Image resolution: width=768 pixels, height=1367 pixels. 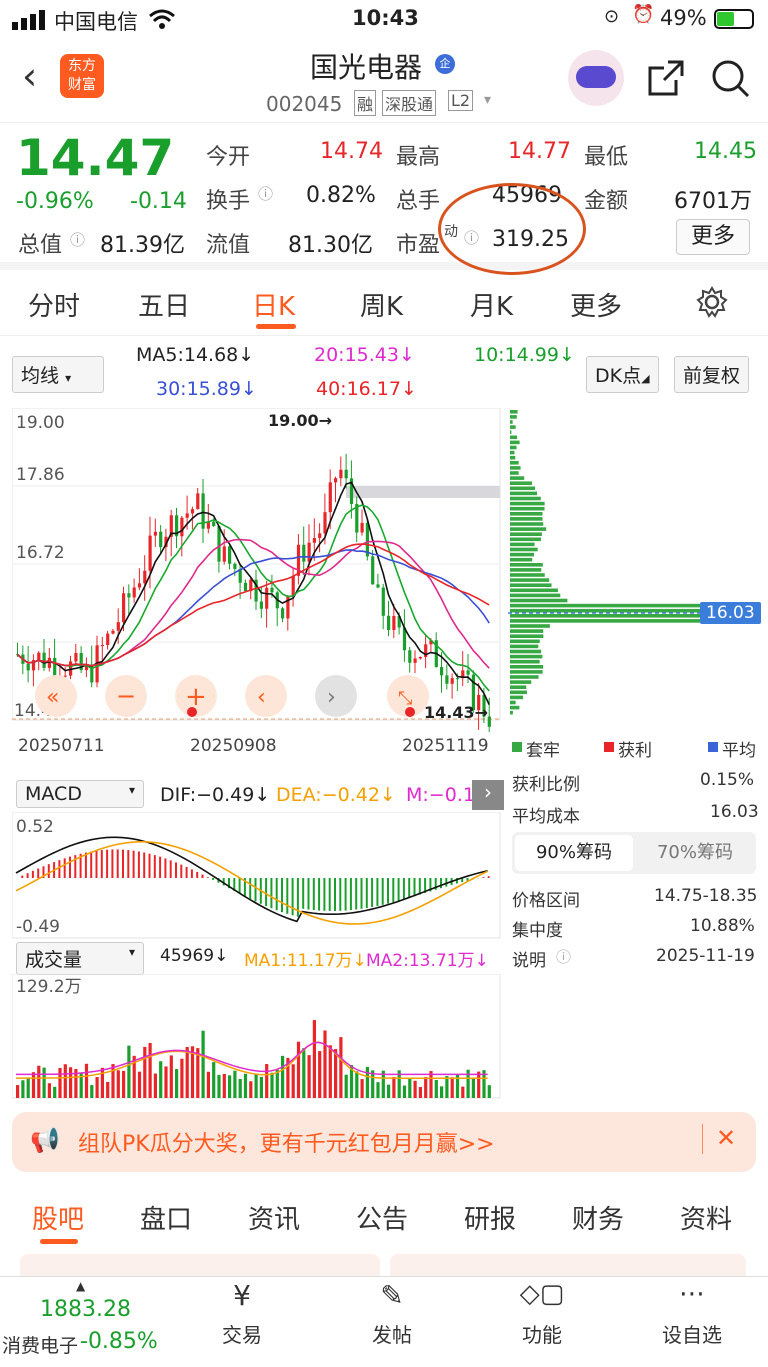 I want to click on ma-select: 均线 ▾, so click(x=58, y=374).